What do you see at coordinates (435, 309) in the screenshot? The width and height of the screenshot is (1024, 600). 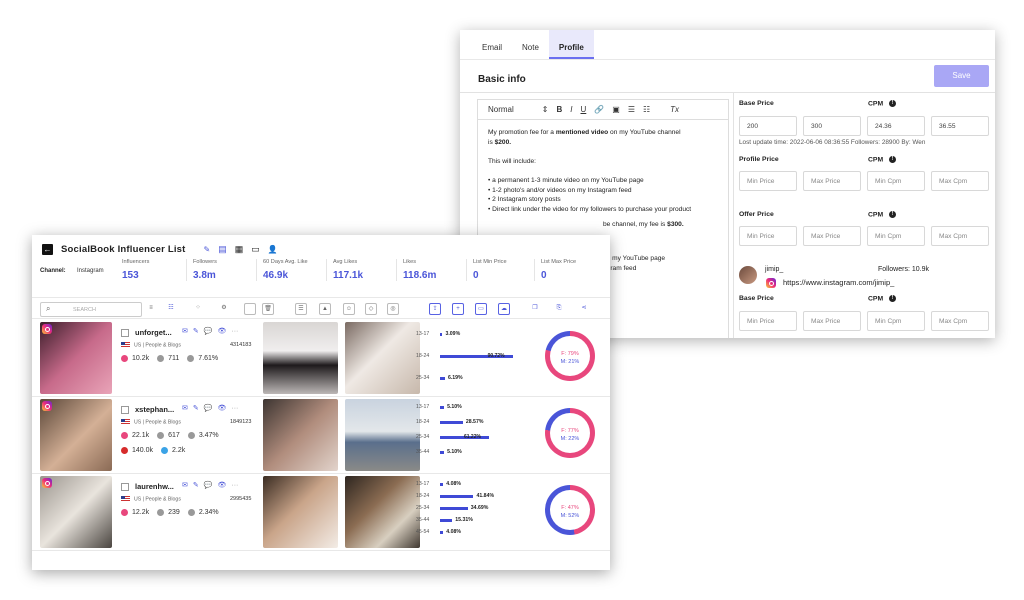 I see `export-icon: ⇪` at bounding box center [435, 309].